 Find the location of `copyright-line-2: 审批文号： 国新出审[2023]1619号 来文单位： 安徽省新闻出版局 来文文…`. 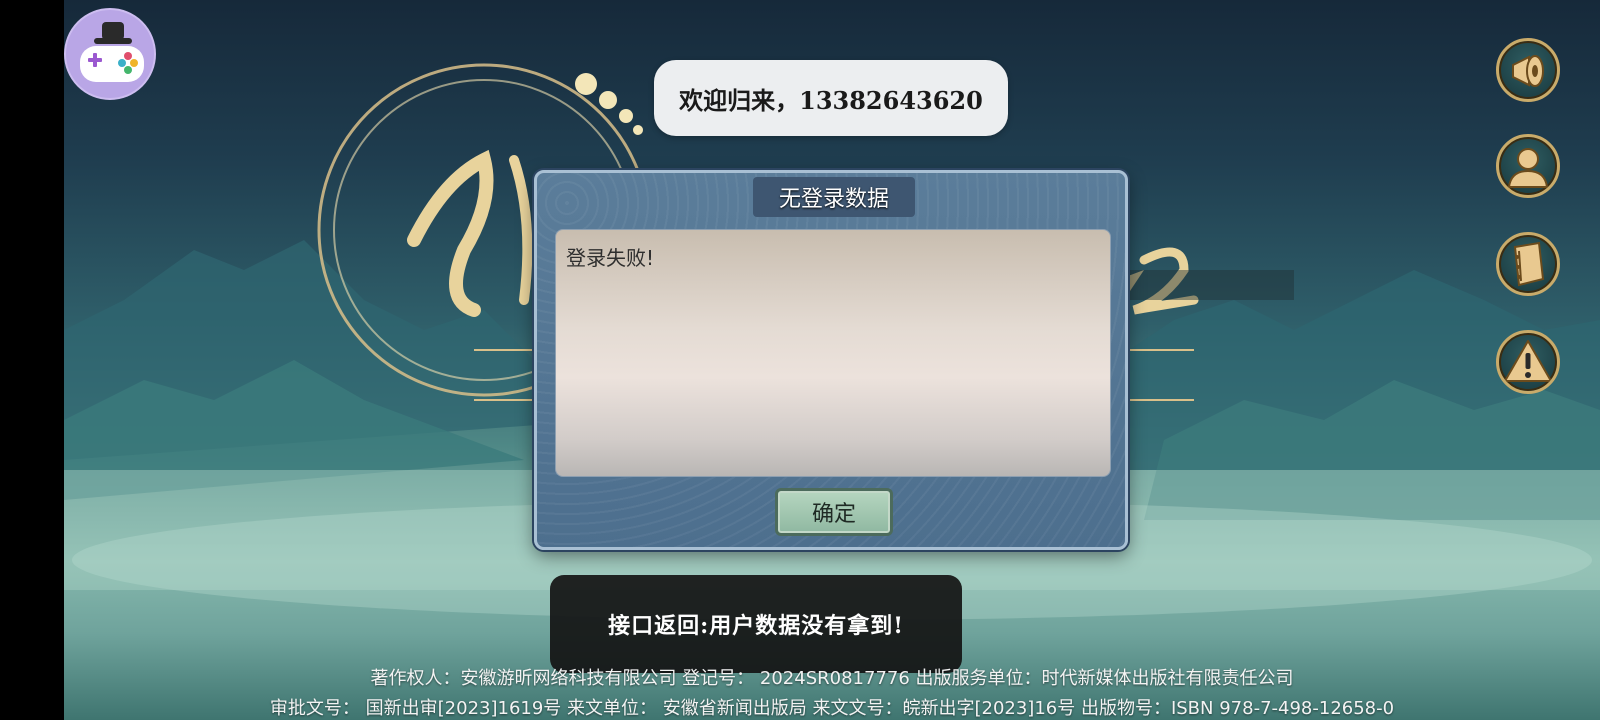

copyright-line-2: 审批文号： 国新出审[2023]1619号 来文单位： 安徽省新闻出版局 来文文… is located at coordinates (832, 708).